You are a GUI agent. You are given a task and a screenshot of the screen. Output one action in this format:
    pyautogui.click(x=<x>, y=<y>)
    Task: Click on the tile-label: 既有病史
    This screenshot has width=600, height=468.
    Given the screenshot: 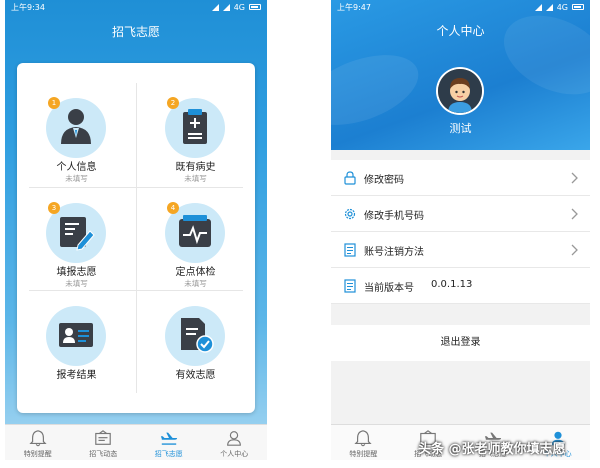 What is the action you would take?
    pyautogui.click(x=195, y=167)
    